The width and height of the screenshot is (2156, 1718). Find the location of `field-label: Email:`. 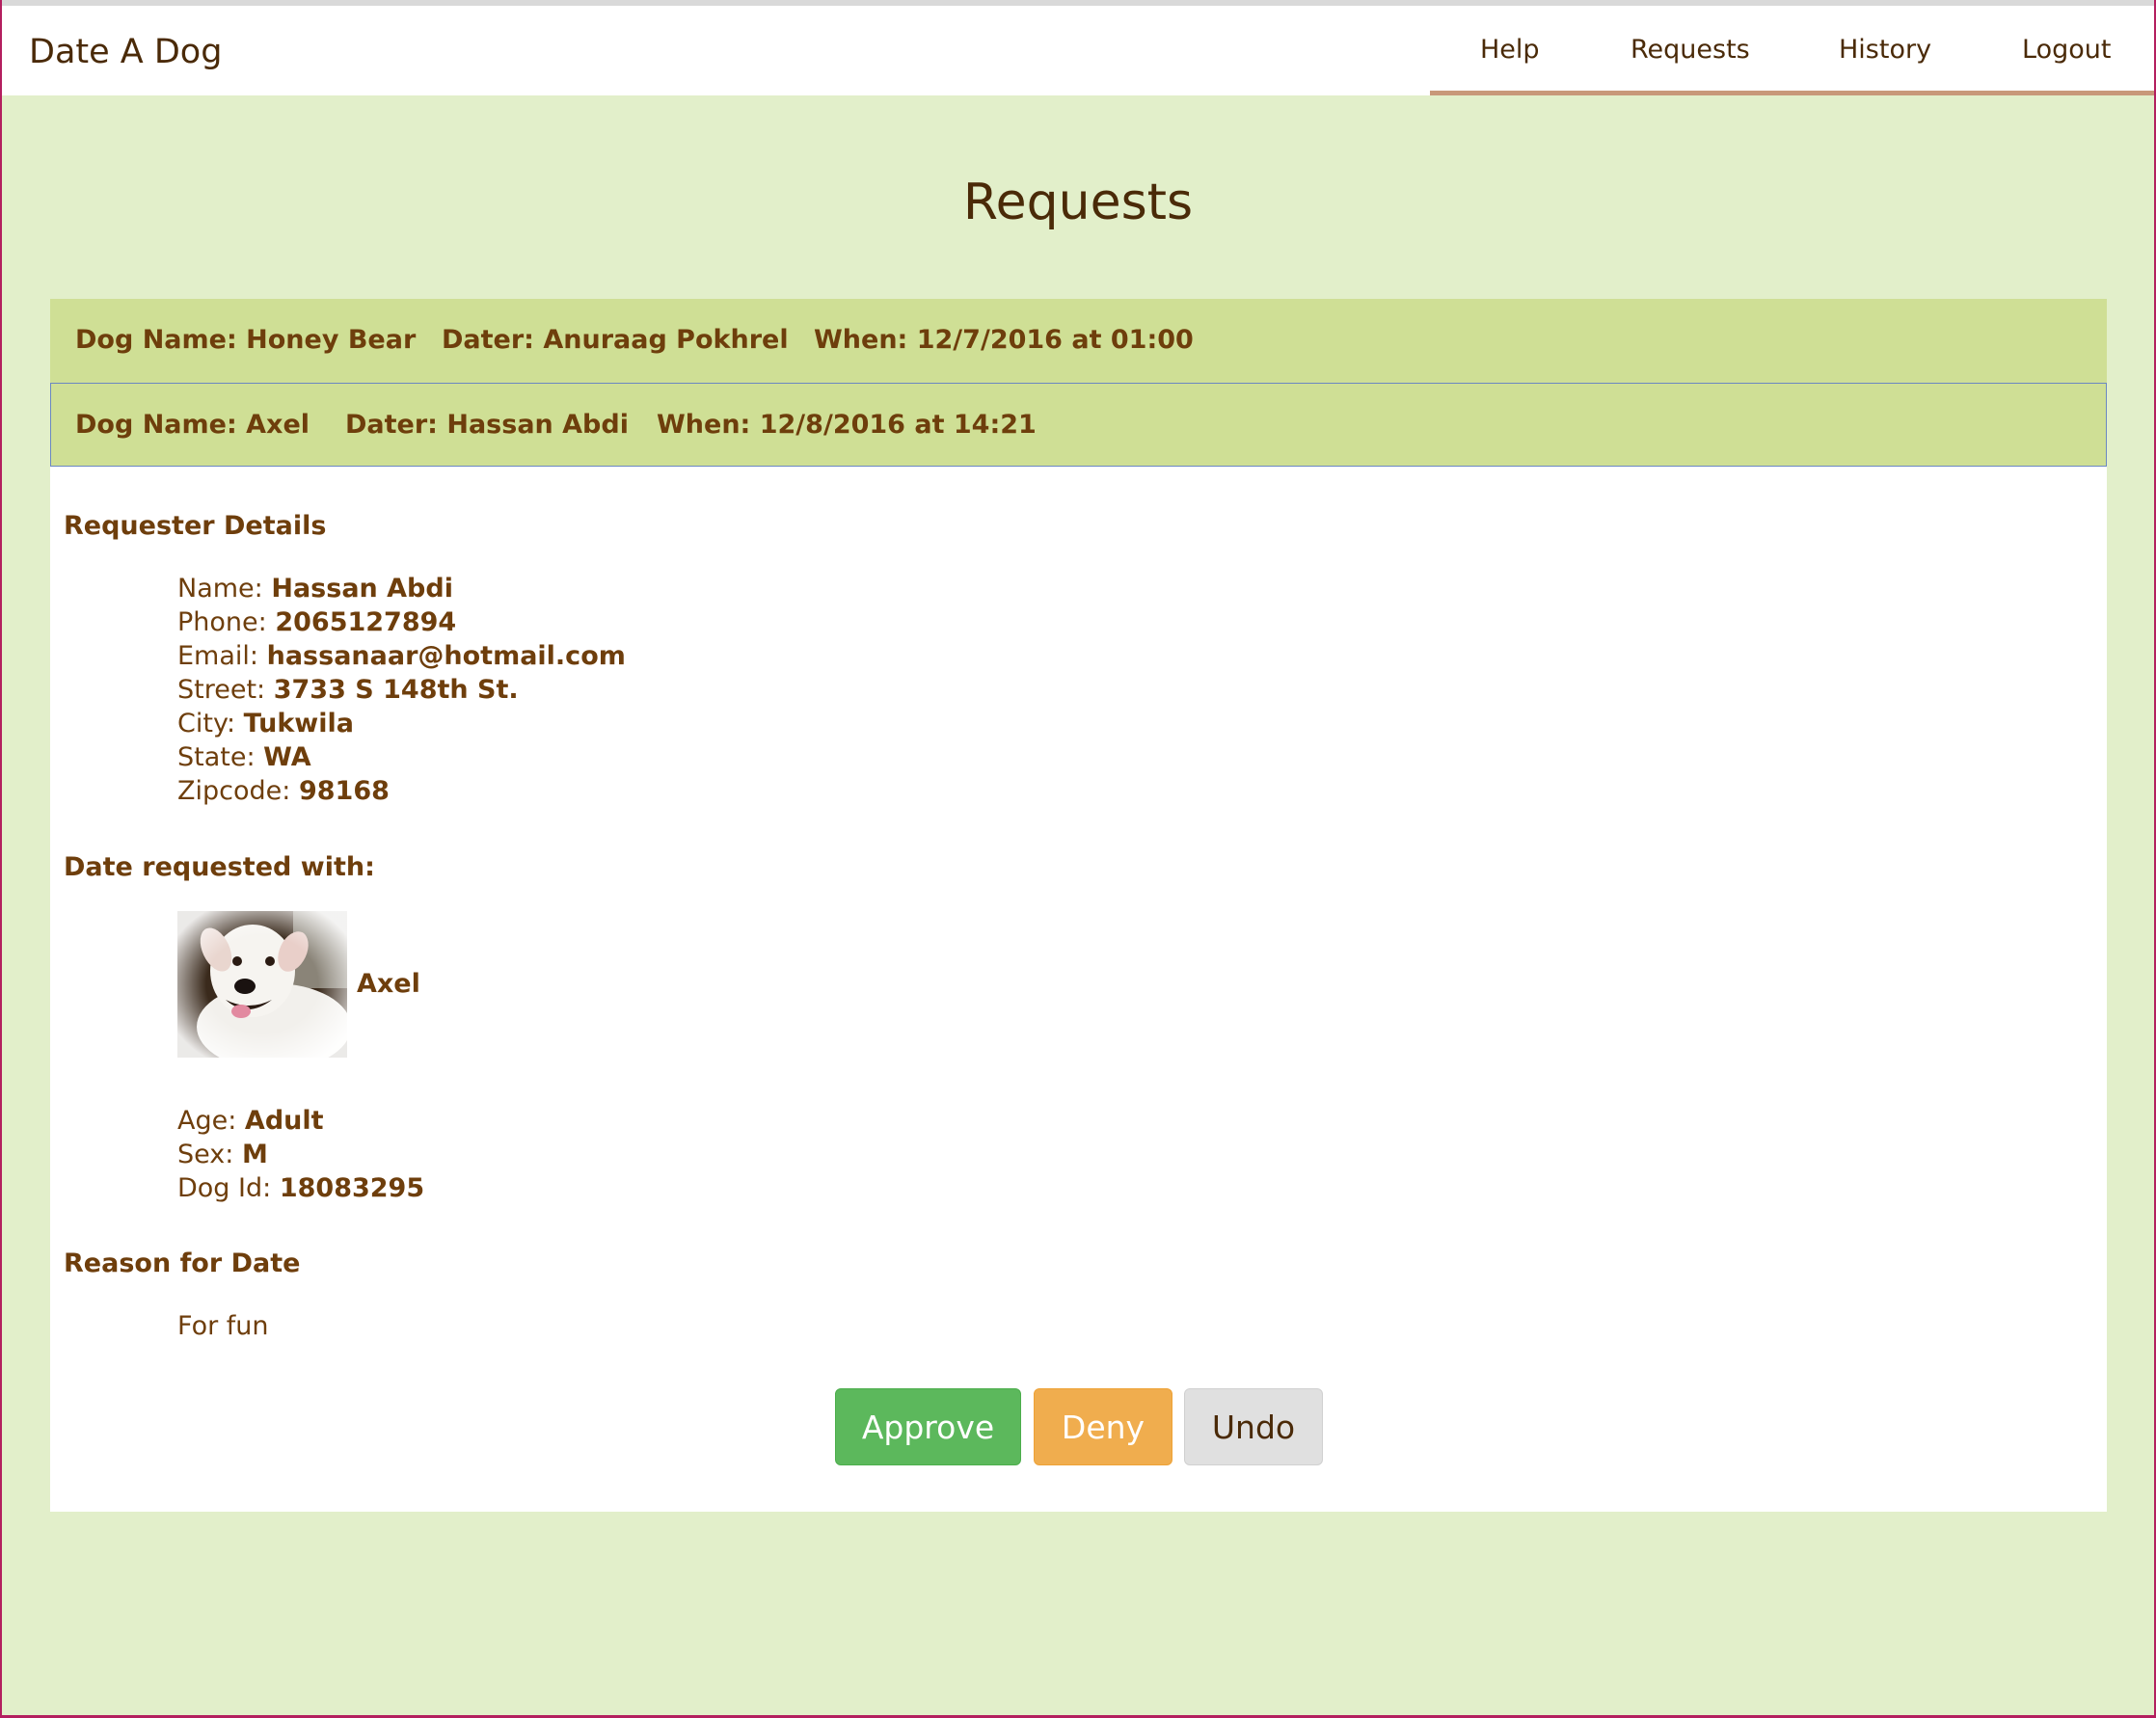

field-label: Email: is located at coordinates (218, 656).